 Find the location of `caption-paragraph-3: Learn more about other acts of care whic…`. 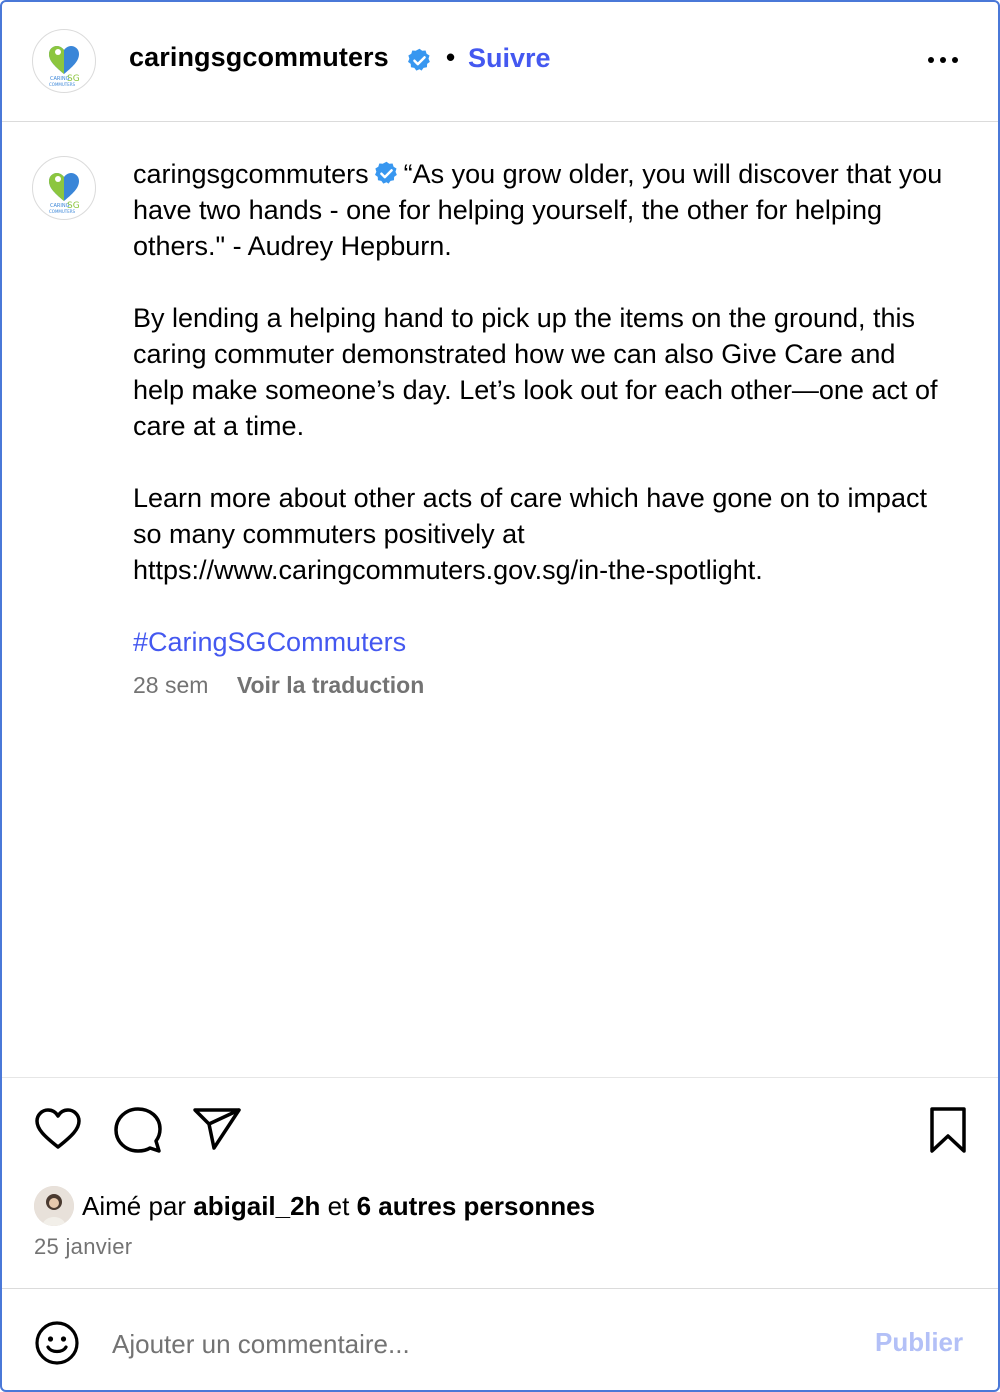

caption-paragraph-3: Learn more about other acts of care whic… is located at coordinates (530, 534).